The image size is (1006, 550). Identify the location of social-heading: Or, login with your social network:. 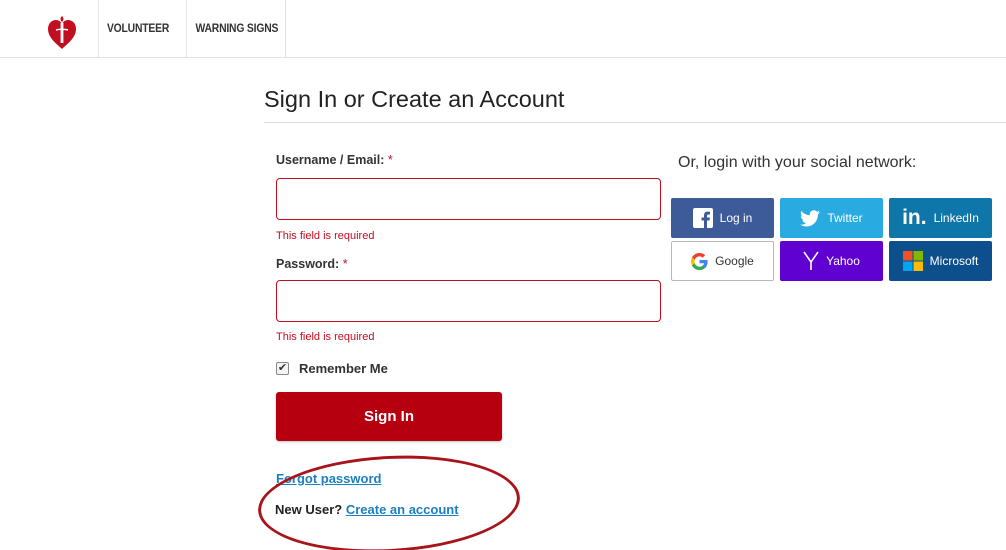
(797, 162).